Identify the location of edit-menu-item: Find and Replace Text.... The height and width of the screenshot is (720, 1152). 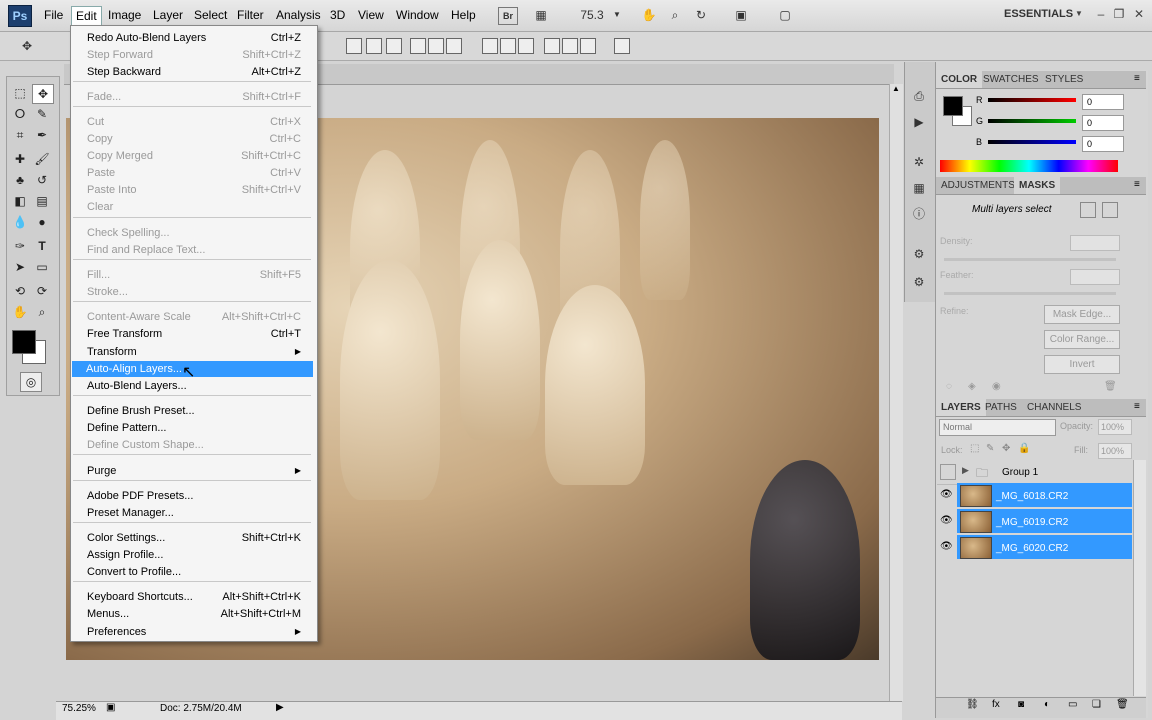
(194, 250).